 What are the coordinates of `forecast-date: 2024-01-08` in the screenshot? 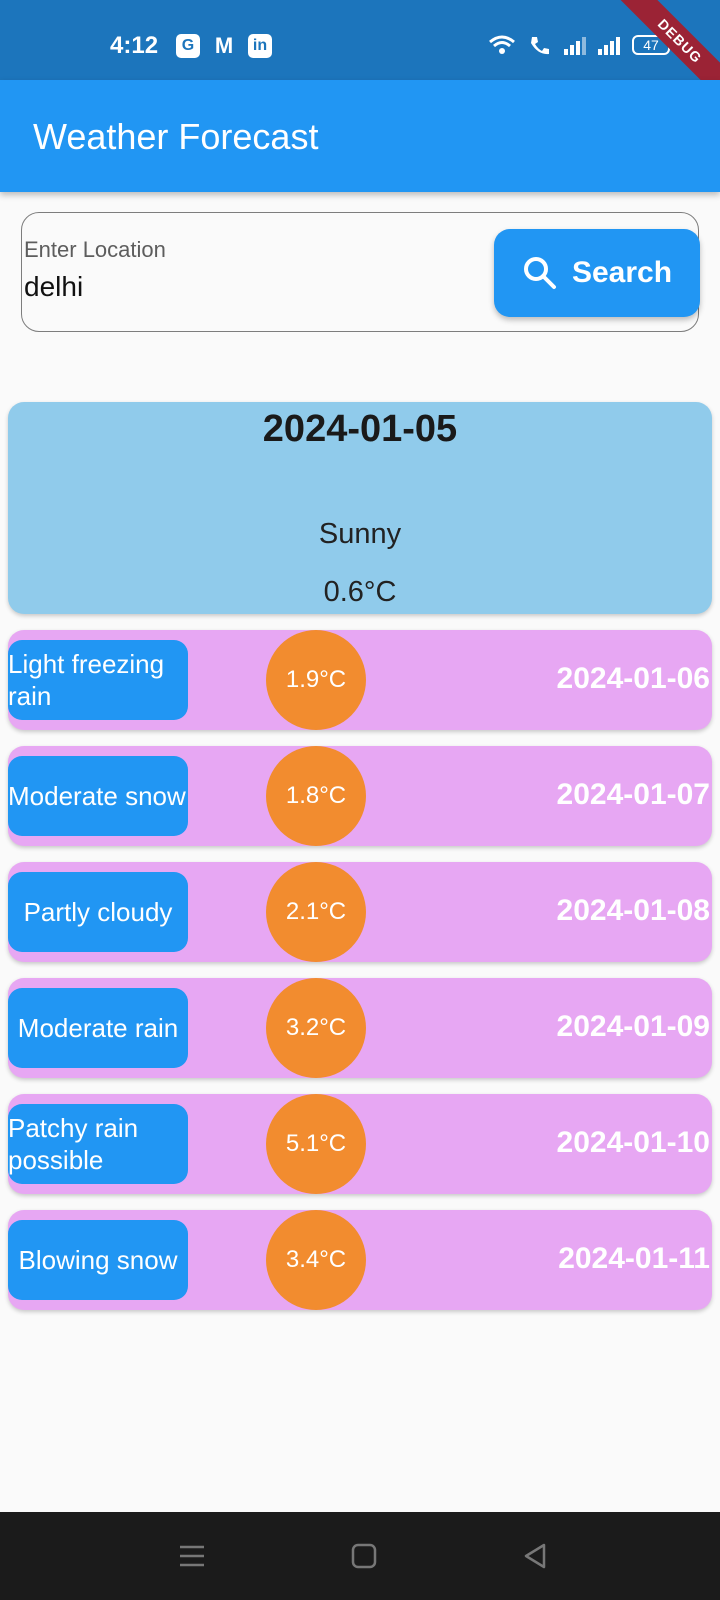 It's located at (633, 910).